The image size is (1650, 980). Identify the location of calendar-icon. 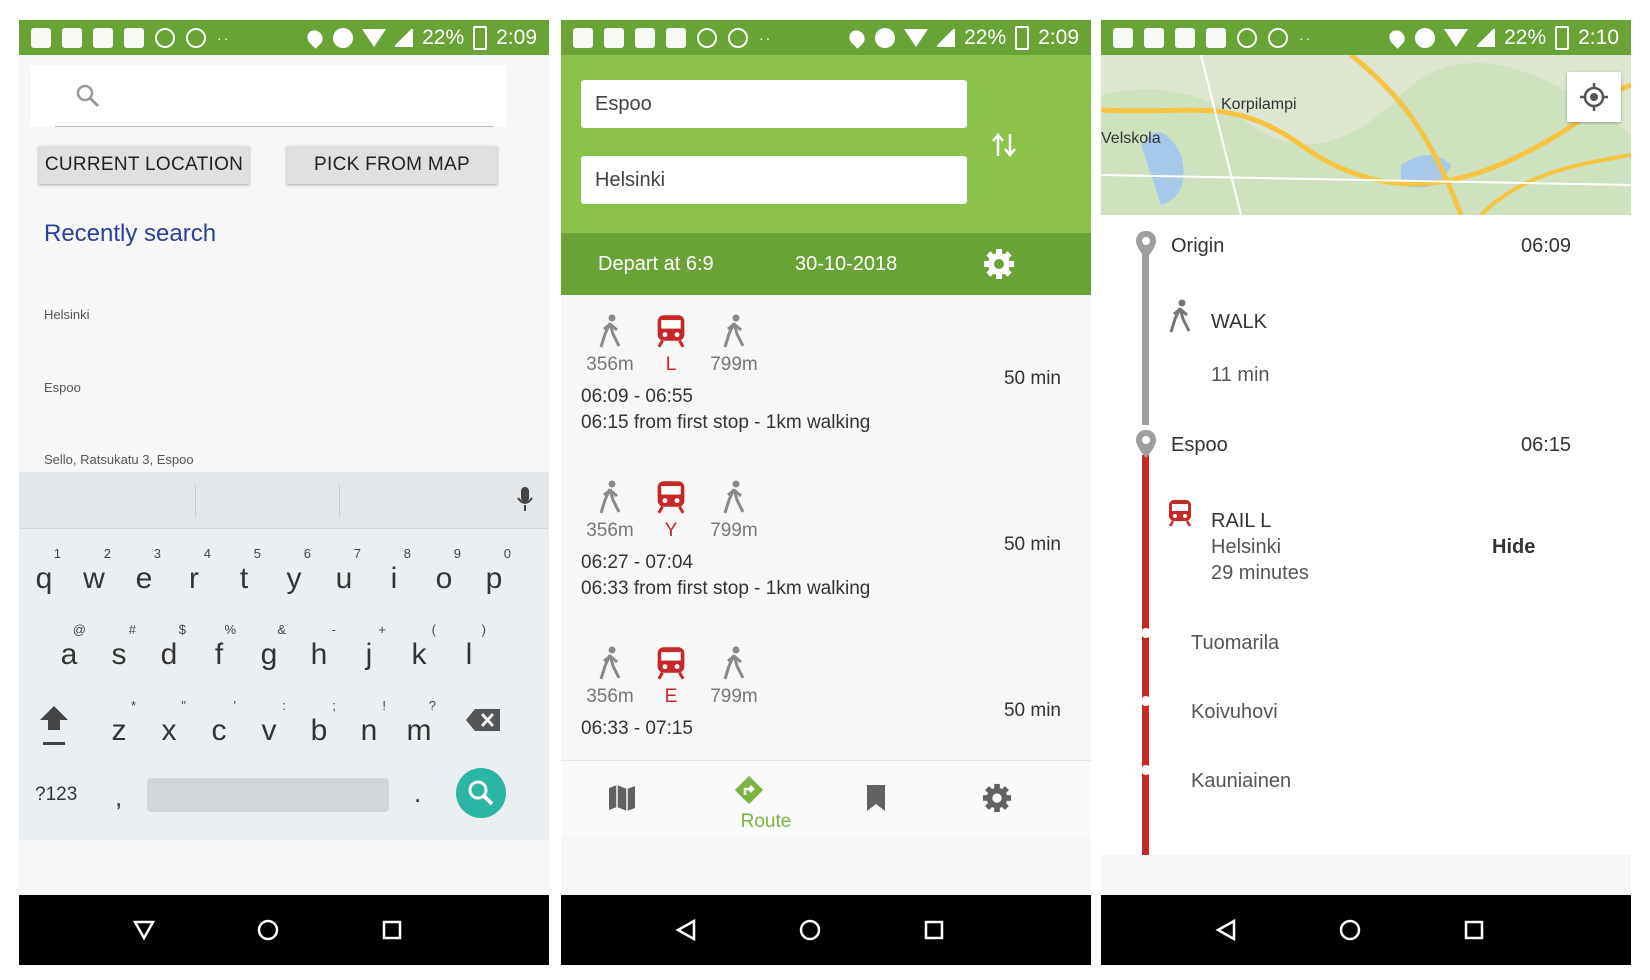
(1216, 38).